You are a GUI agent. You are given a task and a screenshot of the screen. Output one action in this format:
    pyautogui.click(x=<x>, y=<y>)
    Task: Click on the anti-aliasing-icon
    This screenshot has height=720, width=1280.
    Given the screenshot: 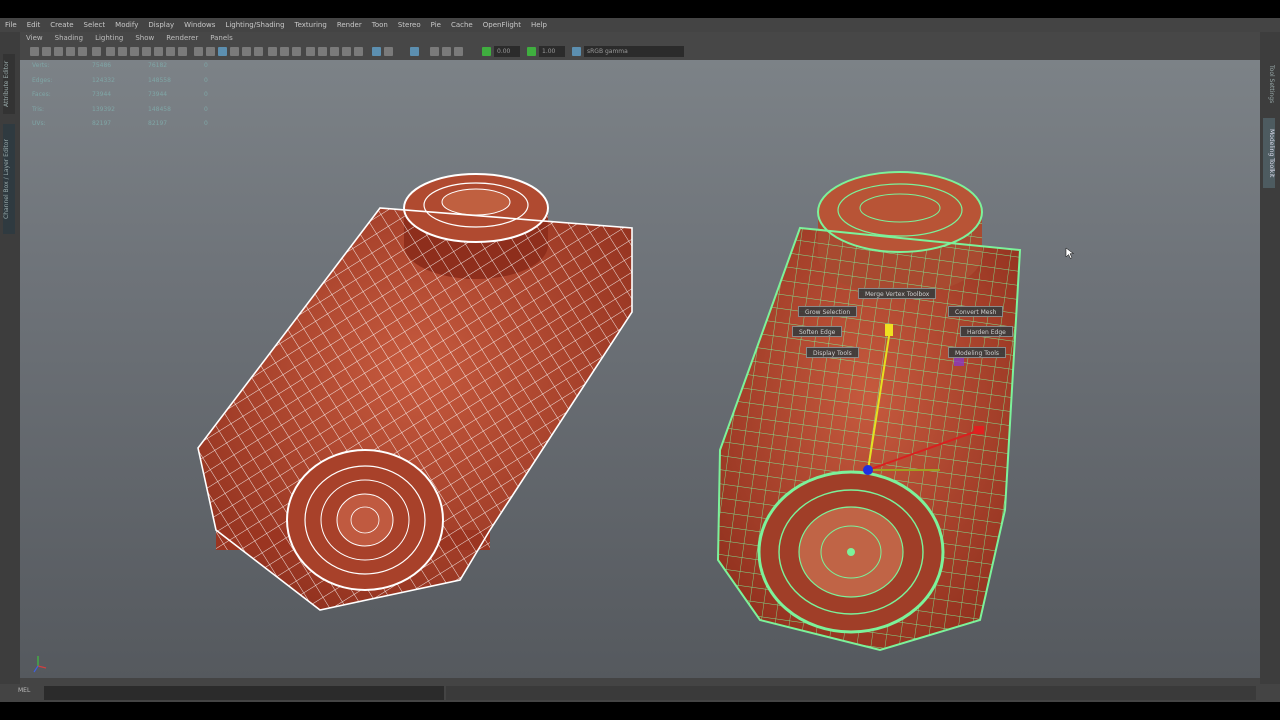 What is the action you would take?
    pyautogui.click(x=296, y=51)
    